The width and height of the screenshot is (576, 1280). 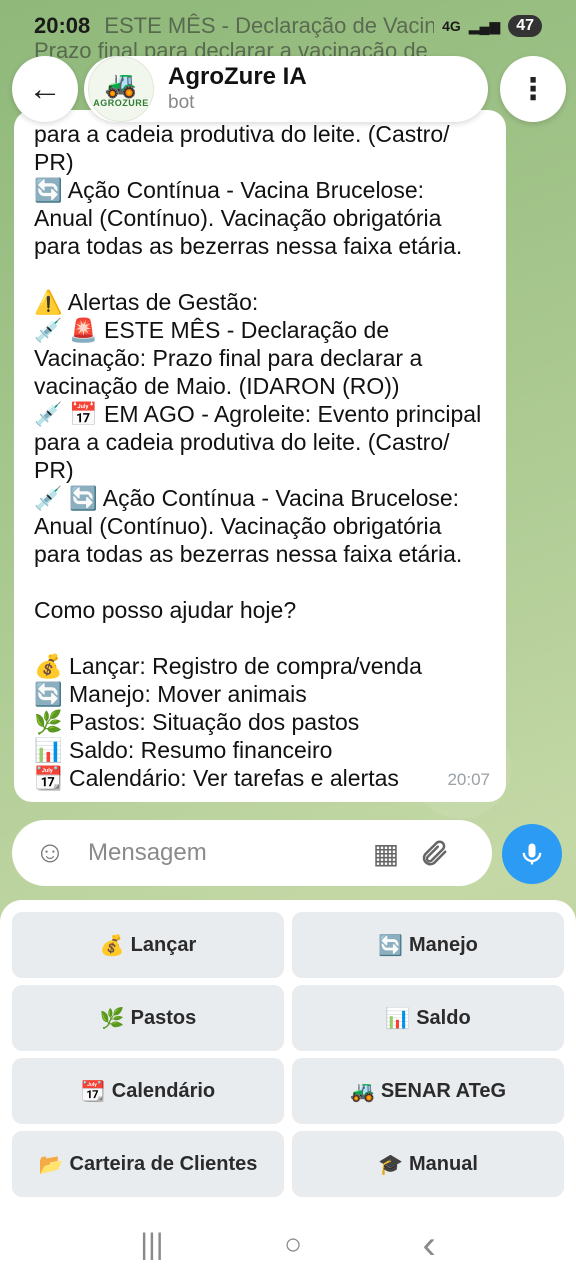 What do you see at coordinates (163, 944) in the screenshot?
I see `keyboard-button-label: Lançar` at bounding box center [163, 944].